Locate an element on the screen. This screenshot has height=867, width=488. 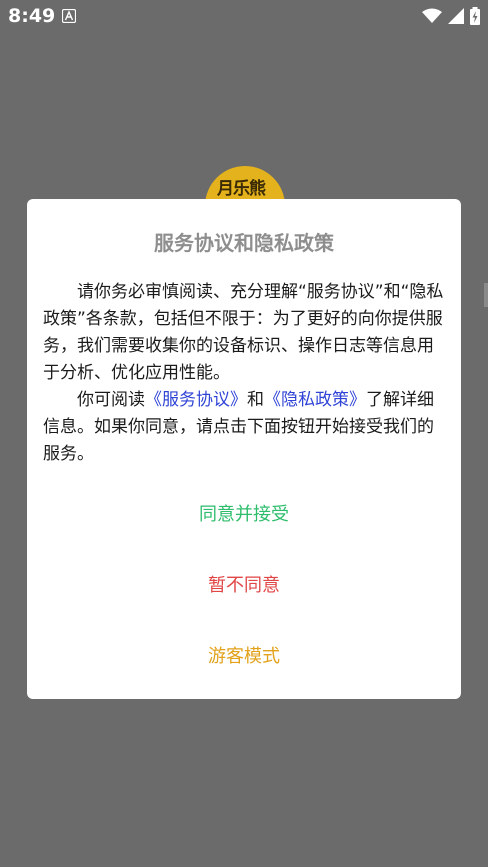
status-bar: 8:49 is located at coordinates (244, 17).